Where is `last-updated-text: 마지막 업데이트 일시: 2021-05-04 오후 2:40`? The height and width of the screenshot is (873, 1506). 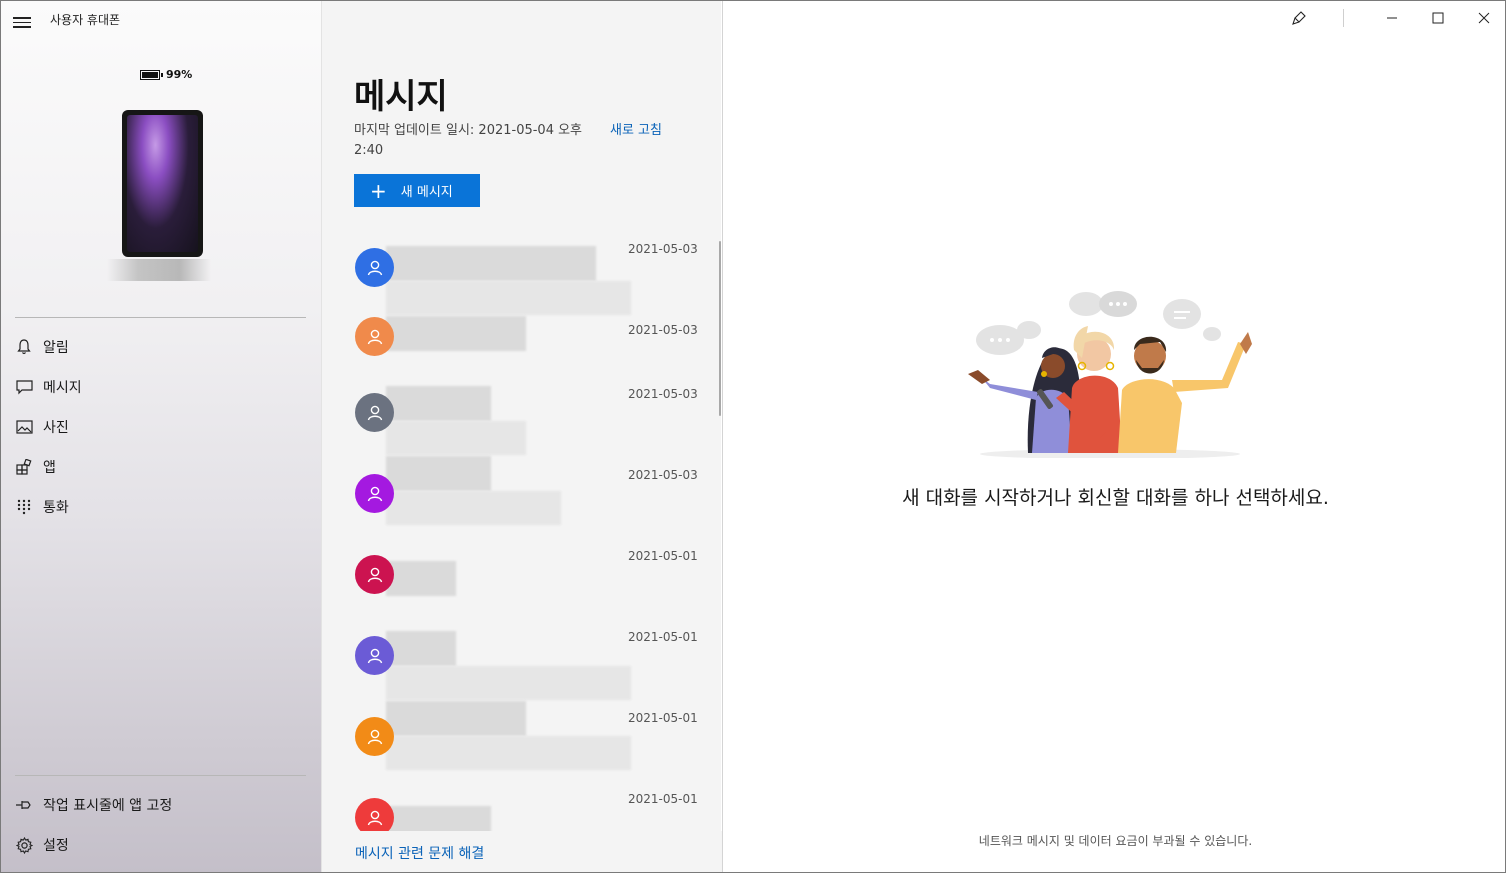 last-updated-text: 마지막 업데이트 일시: 2021-05-04 오후 2:40 is located at coordinates (468, 140).